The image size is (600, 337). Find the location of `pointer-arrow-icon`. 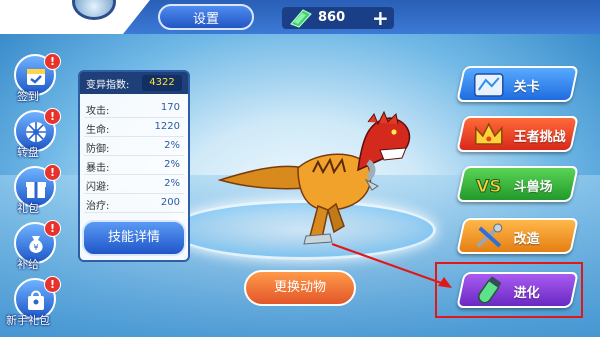

pointer-arrow-icon is located at coordinates (391, 265).